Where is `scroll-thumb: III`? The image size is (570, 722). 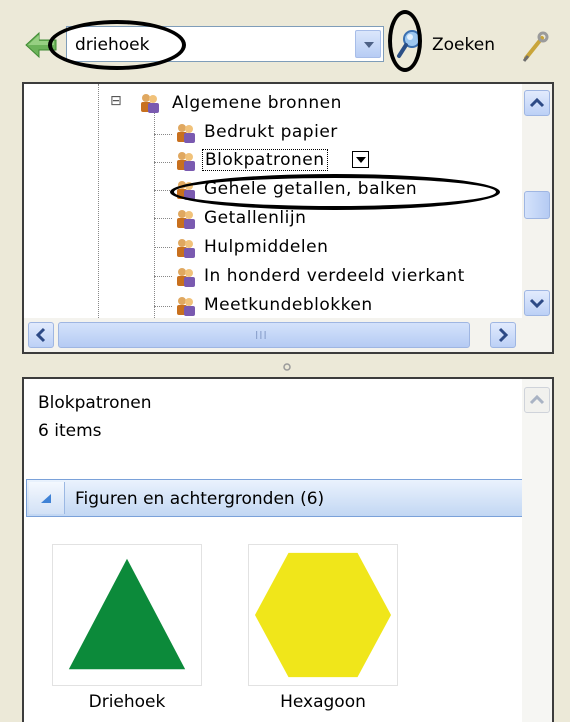
scroll-thumb: III is located at coordinates (264, 335).